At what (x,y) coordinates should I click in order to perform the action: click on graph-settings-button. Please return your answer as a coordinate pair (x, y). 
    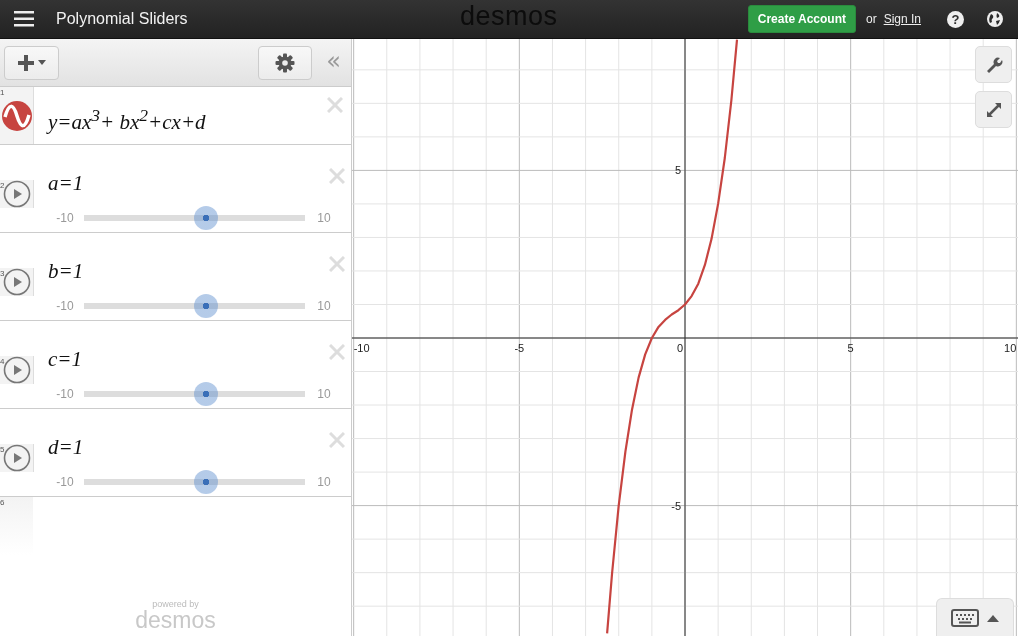
    Looking at the image, I should click on (993, 64).